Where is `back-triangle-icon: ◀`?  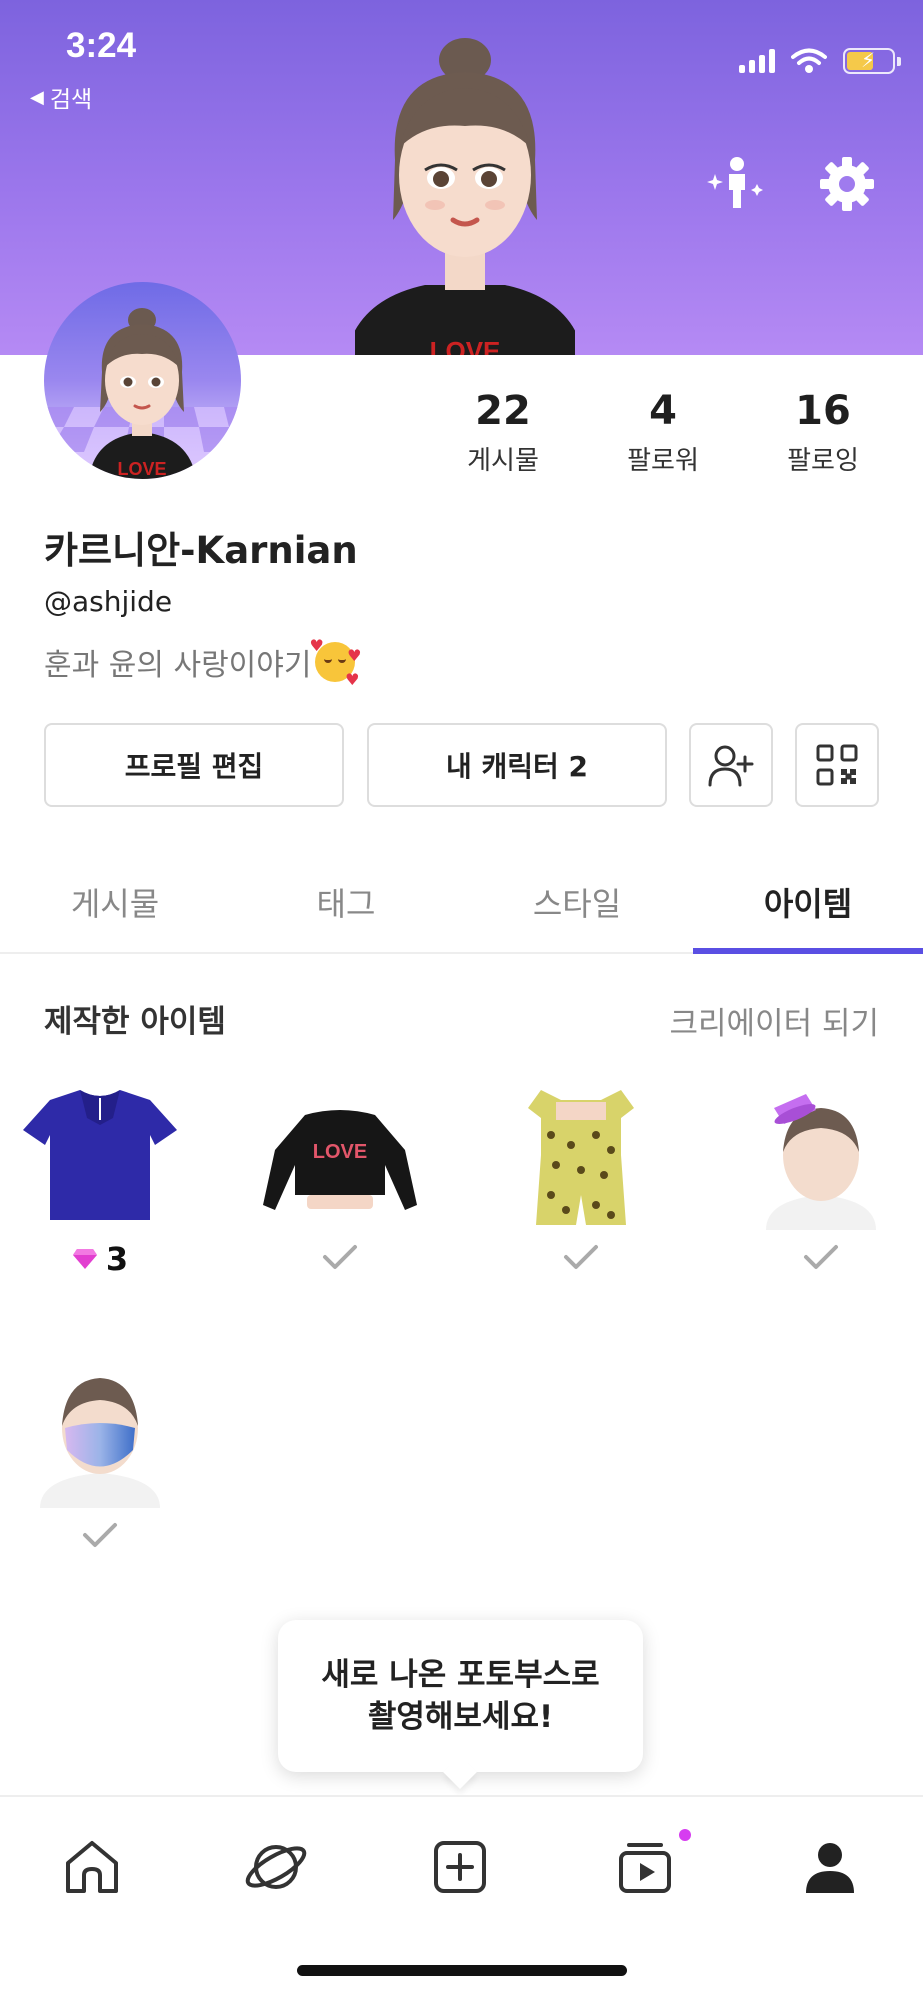 back-triangle-icon: ◀ is located at coordinates (37, 97).